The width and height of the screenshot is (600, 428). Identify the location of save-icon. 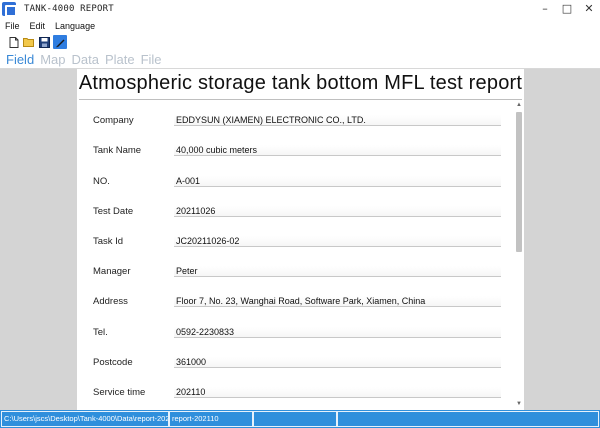
(44, 42).